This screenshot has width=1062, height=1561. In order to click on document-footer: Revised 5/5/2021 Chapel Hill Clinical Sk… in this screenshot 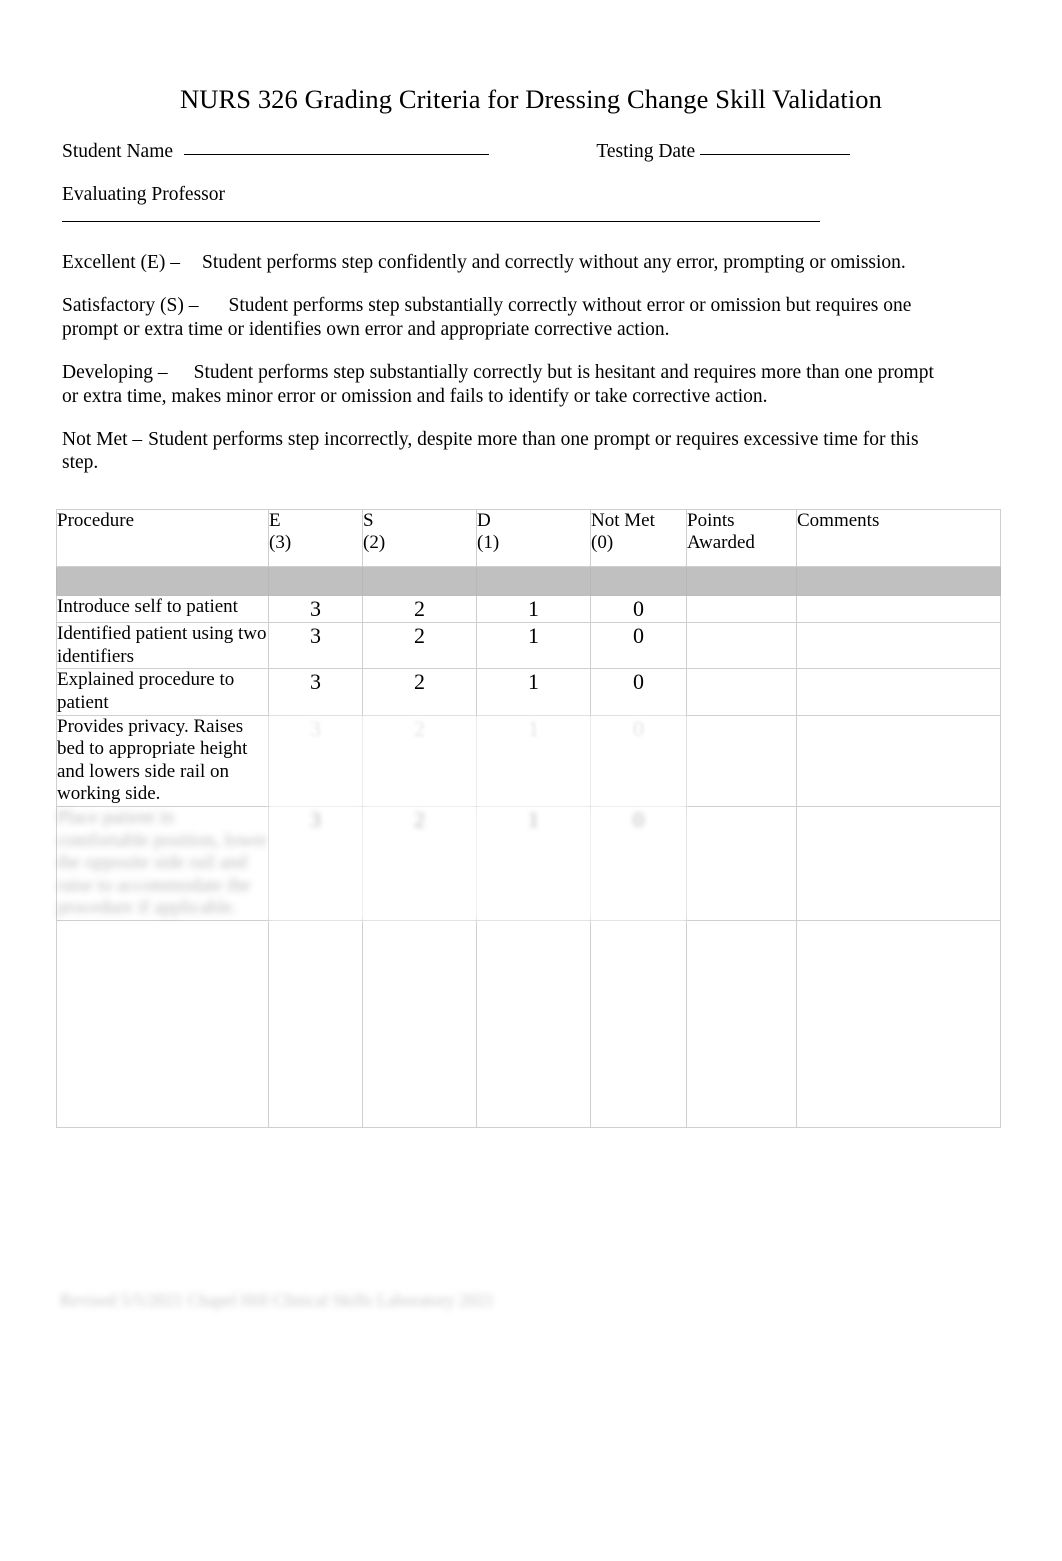, I will do `click(277, 1300)`.